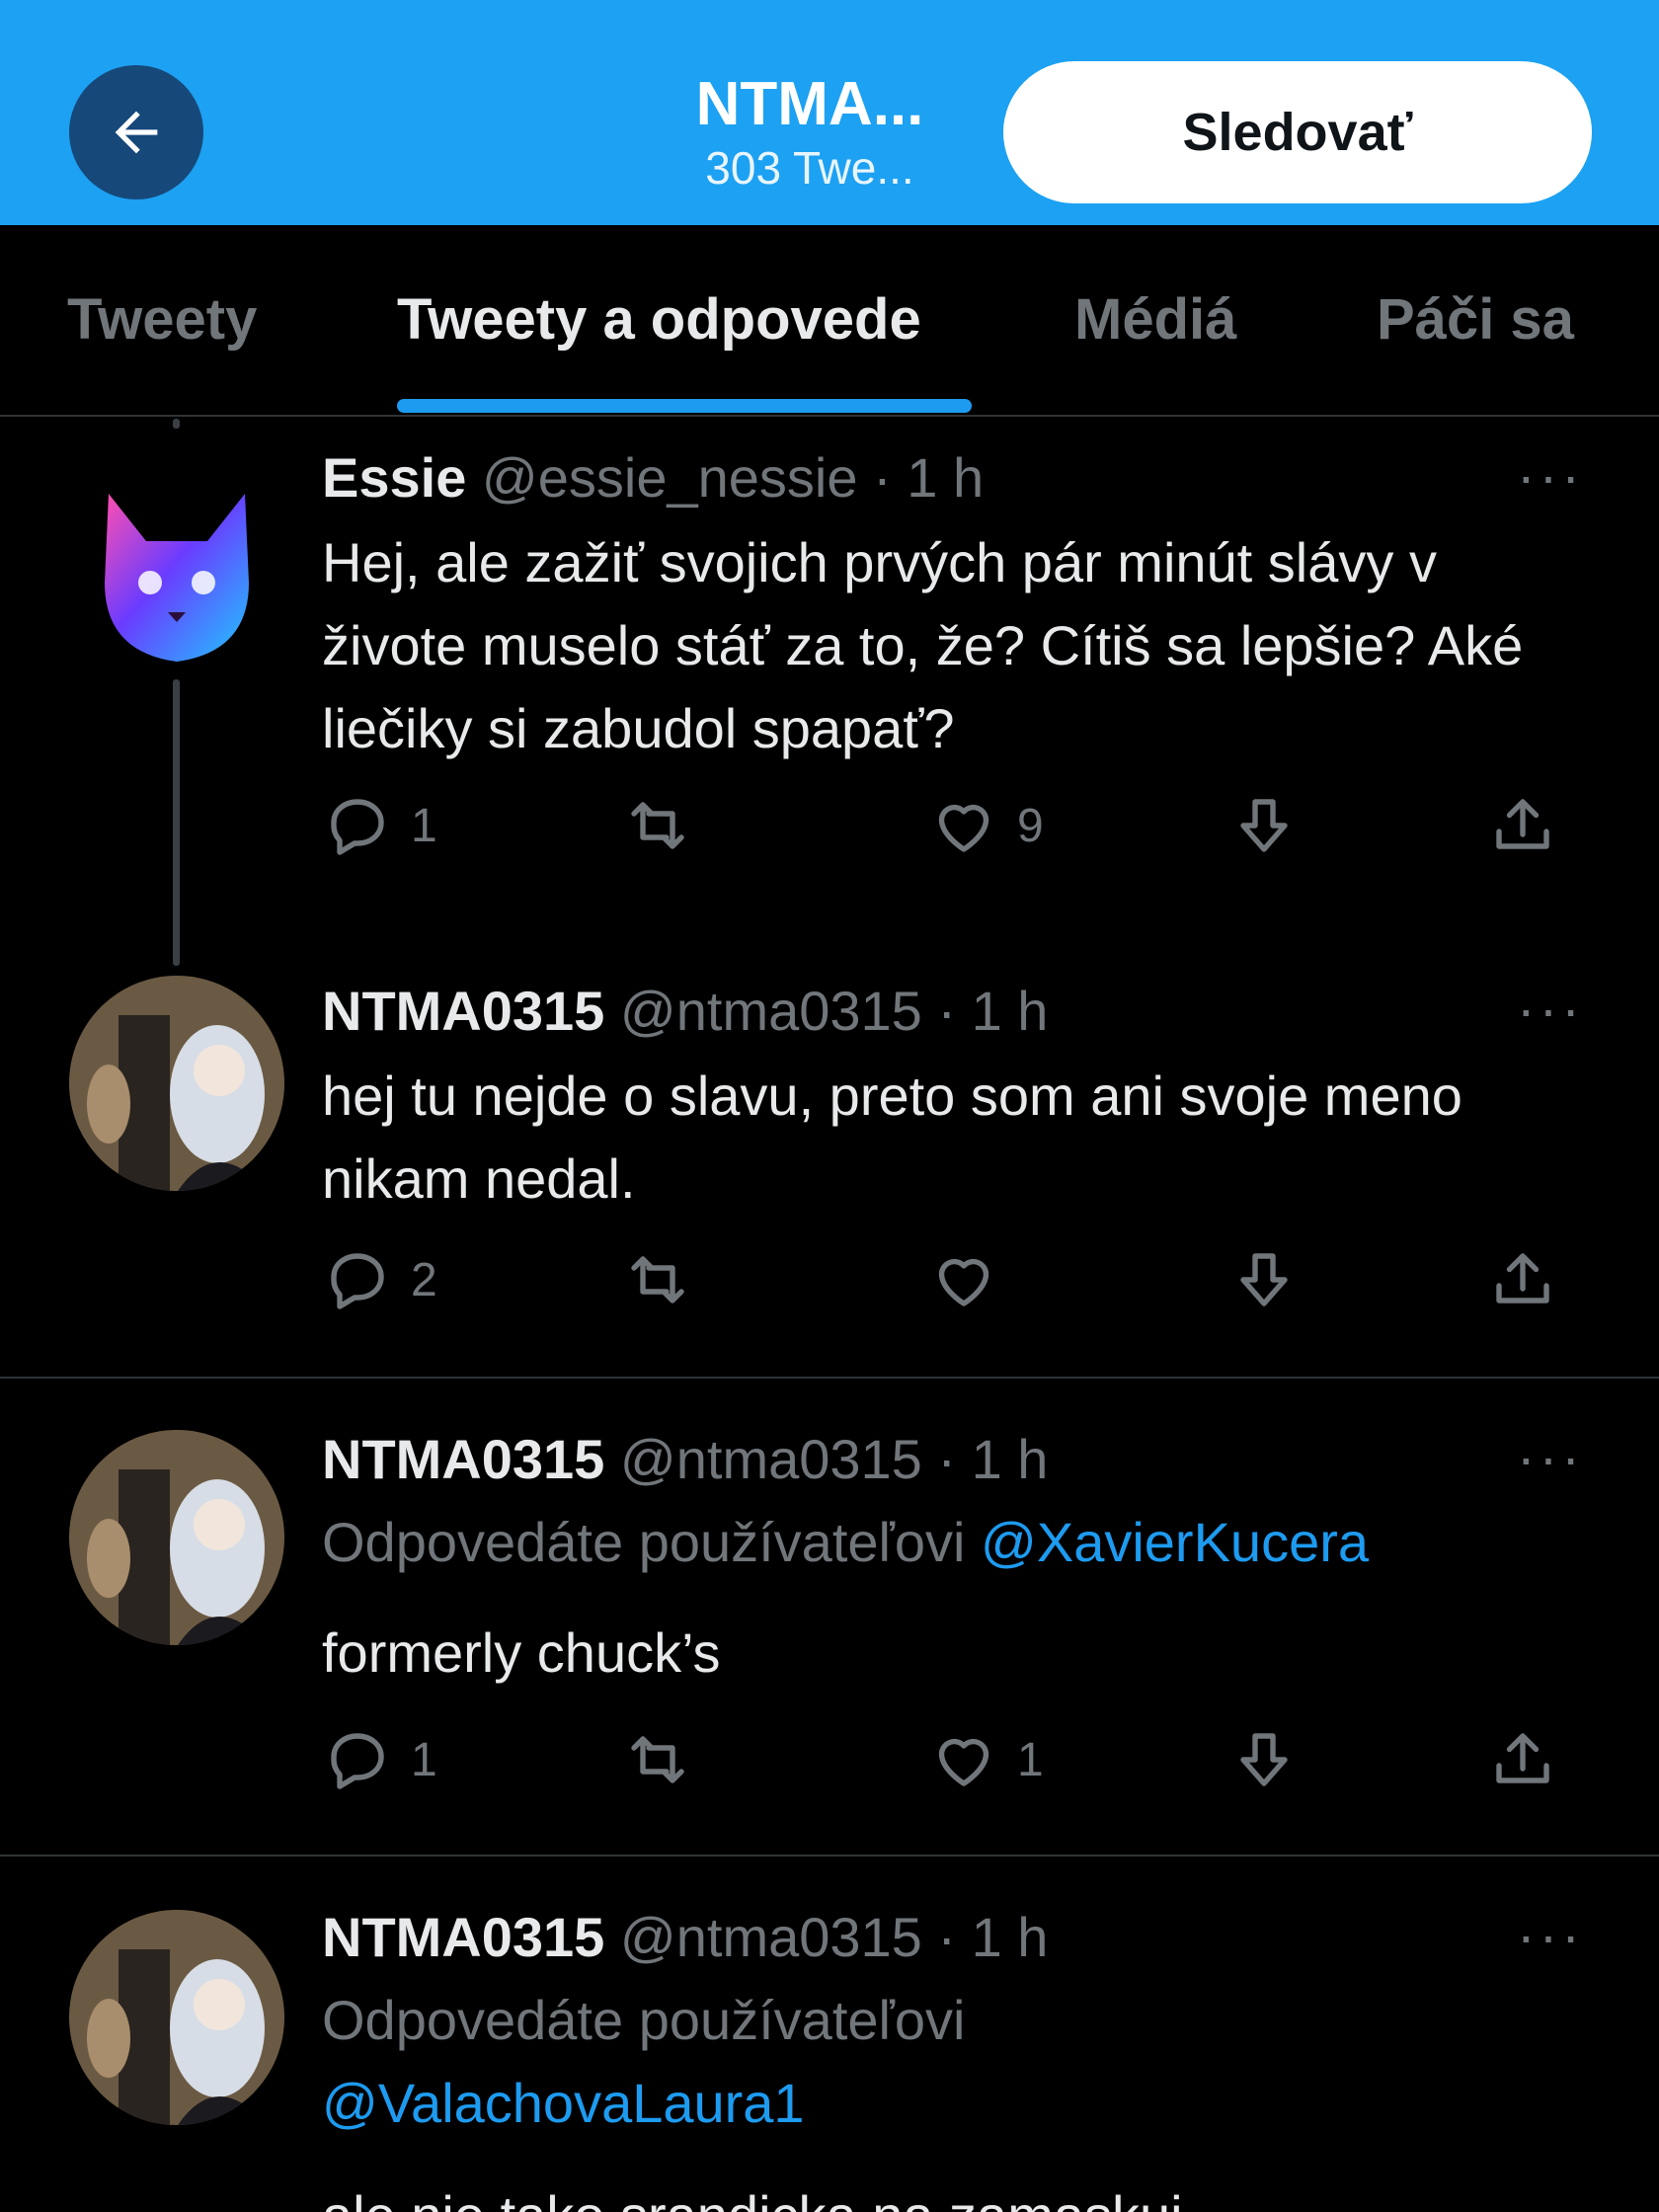  I want to click on tab-likes: Páči sa, so click(1476, 320).